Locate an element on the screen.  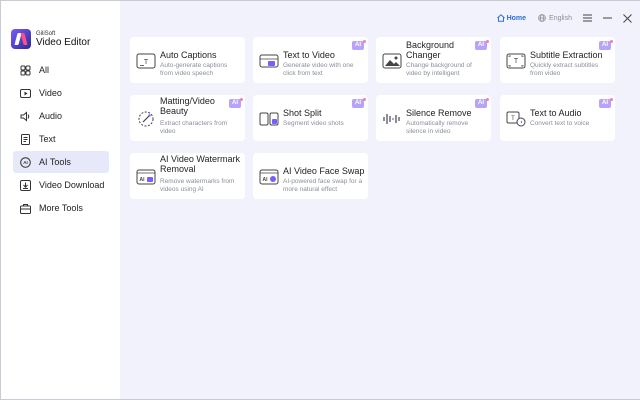
sidebar-item-ai-tools: AI AI Tools is located at coordinates (61, 162).